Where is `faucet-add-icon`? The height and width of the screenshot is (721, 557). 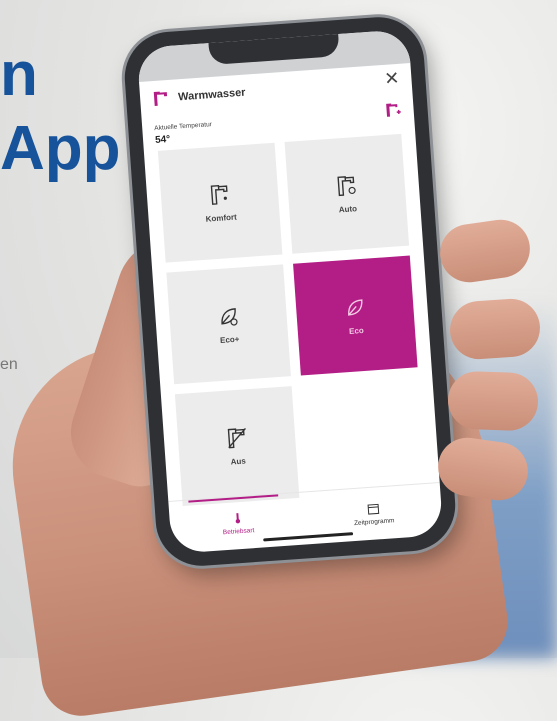
faucet-add-icon is located at coordinates (393, 110).